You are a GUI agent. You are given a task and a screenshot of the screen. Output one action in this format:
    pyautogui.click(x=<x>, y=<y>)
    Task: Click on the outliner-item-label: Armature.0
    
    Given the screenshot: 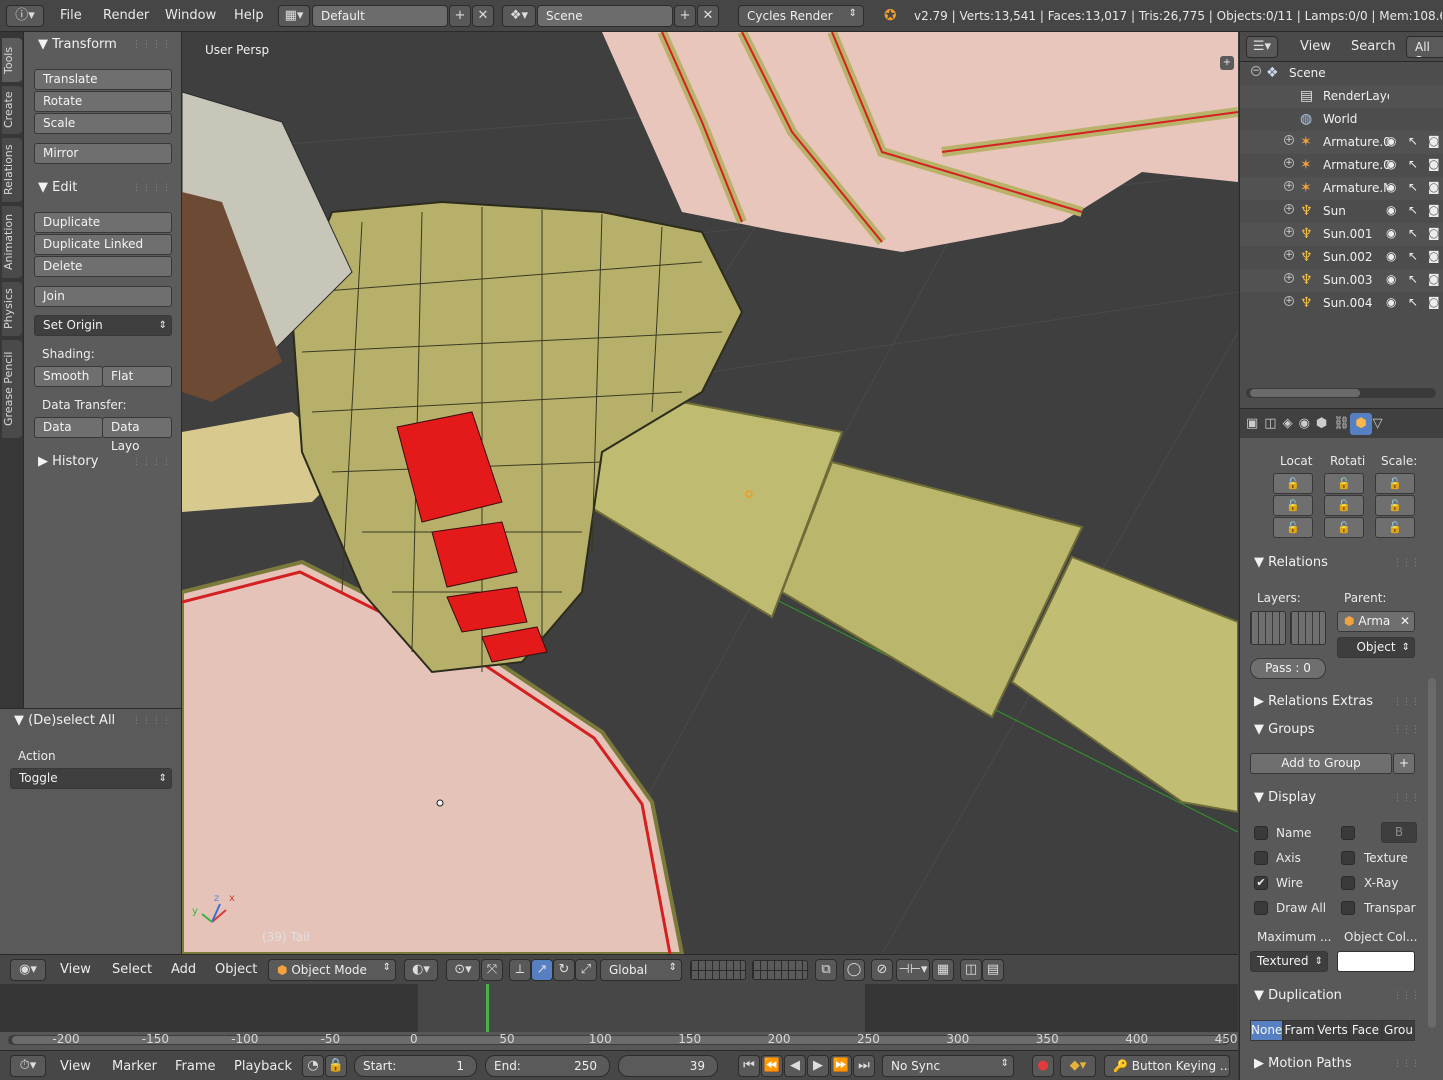 What is the action you would take?
    pyautogui.click(x=1356, y=165)
    